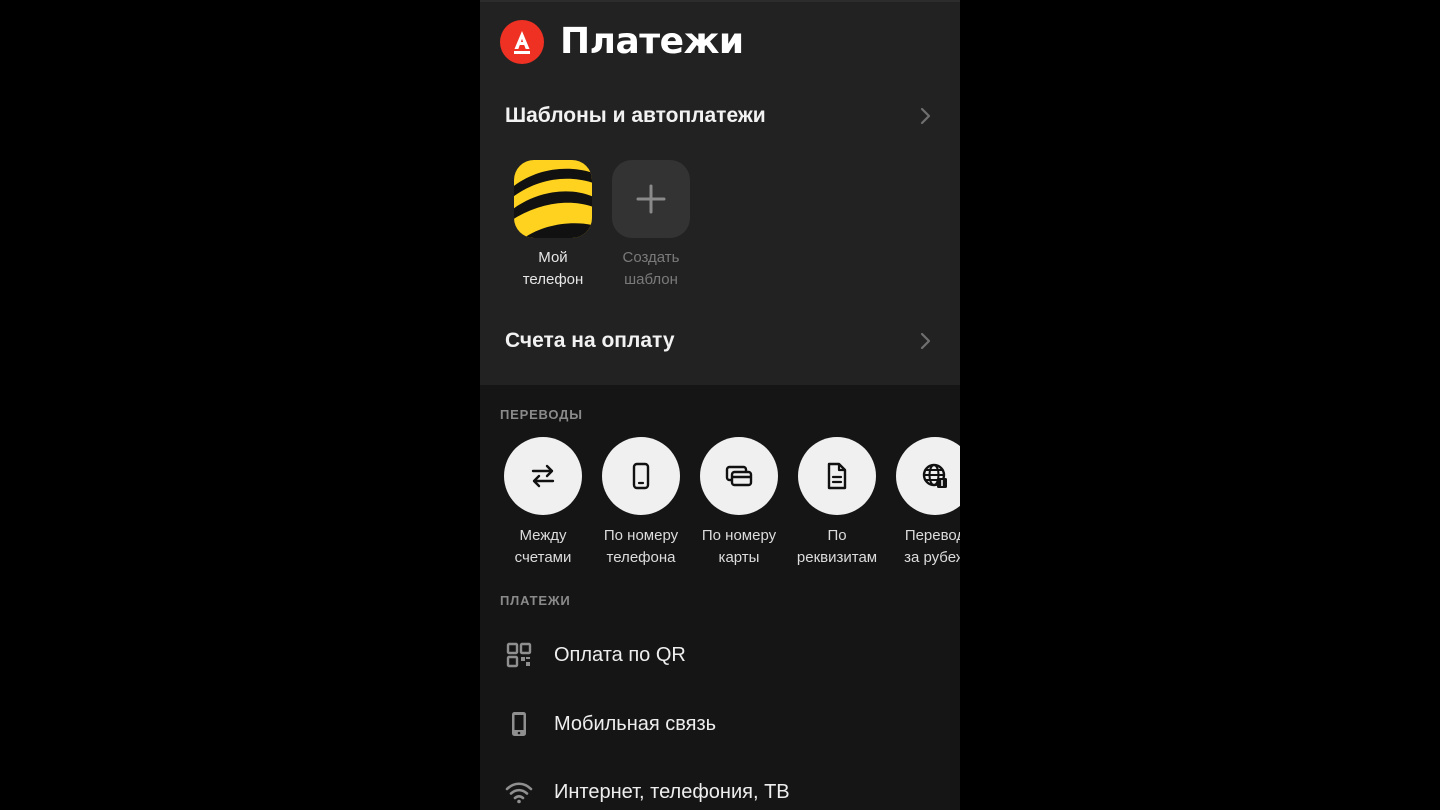 The height and width of the screenshot is (810, 1440). I want to click on qr-code-icon, so click(519, 655).